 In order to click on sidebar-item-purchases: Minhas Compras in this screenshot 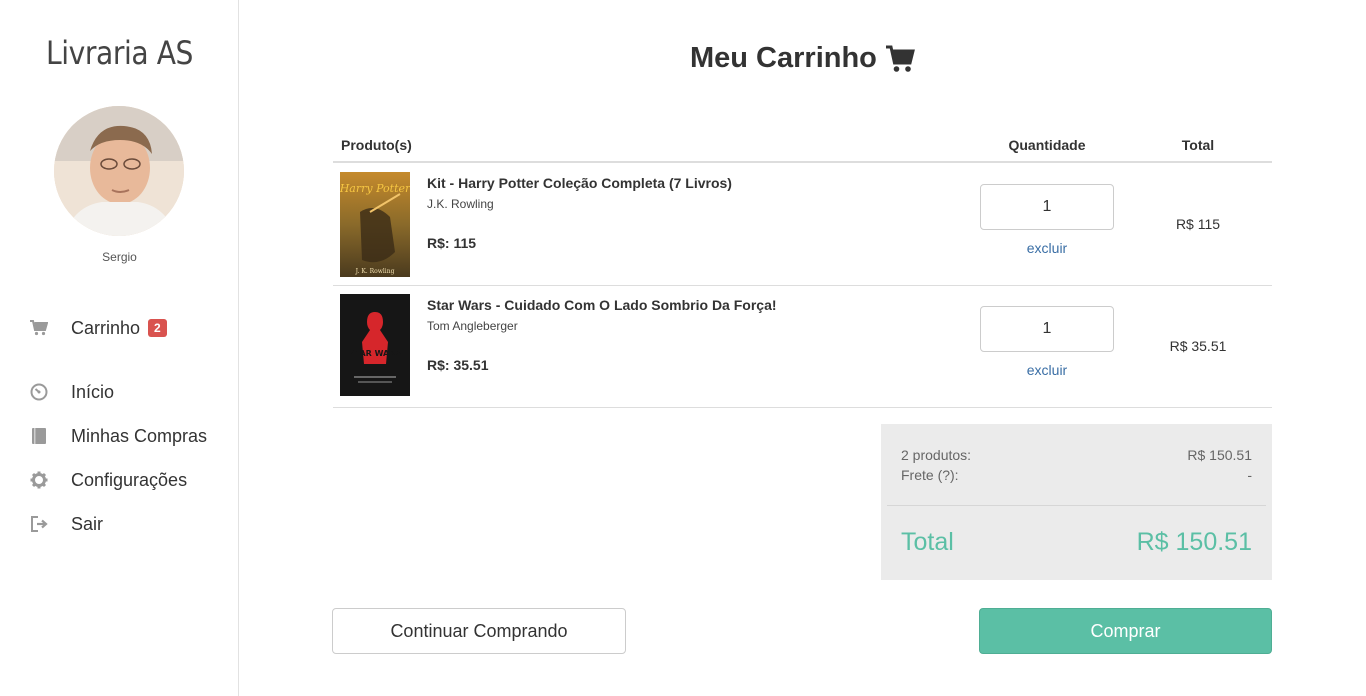, I will do `click(118, 436)`.